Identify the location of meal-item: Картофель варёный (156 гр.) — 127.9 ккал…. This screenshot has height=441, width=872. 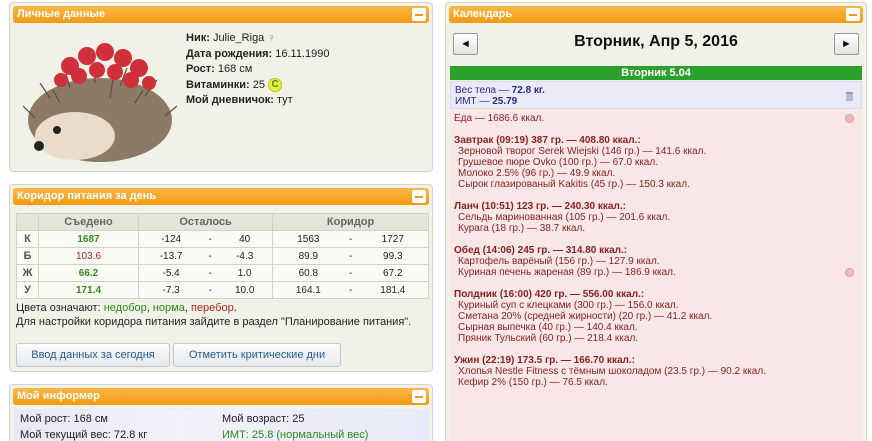
(559, 261).